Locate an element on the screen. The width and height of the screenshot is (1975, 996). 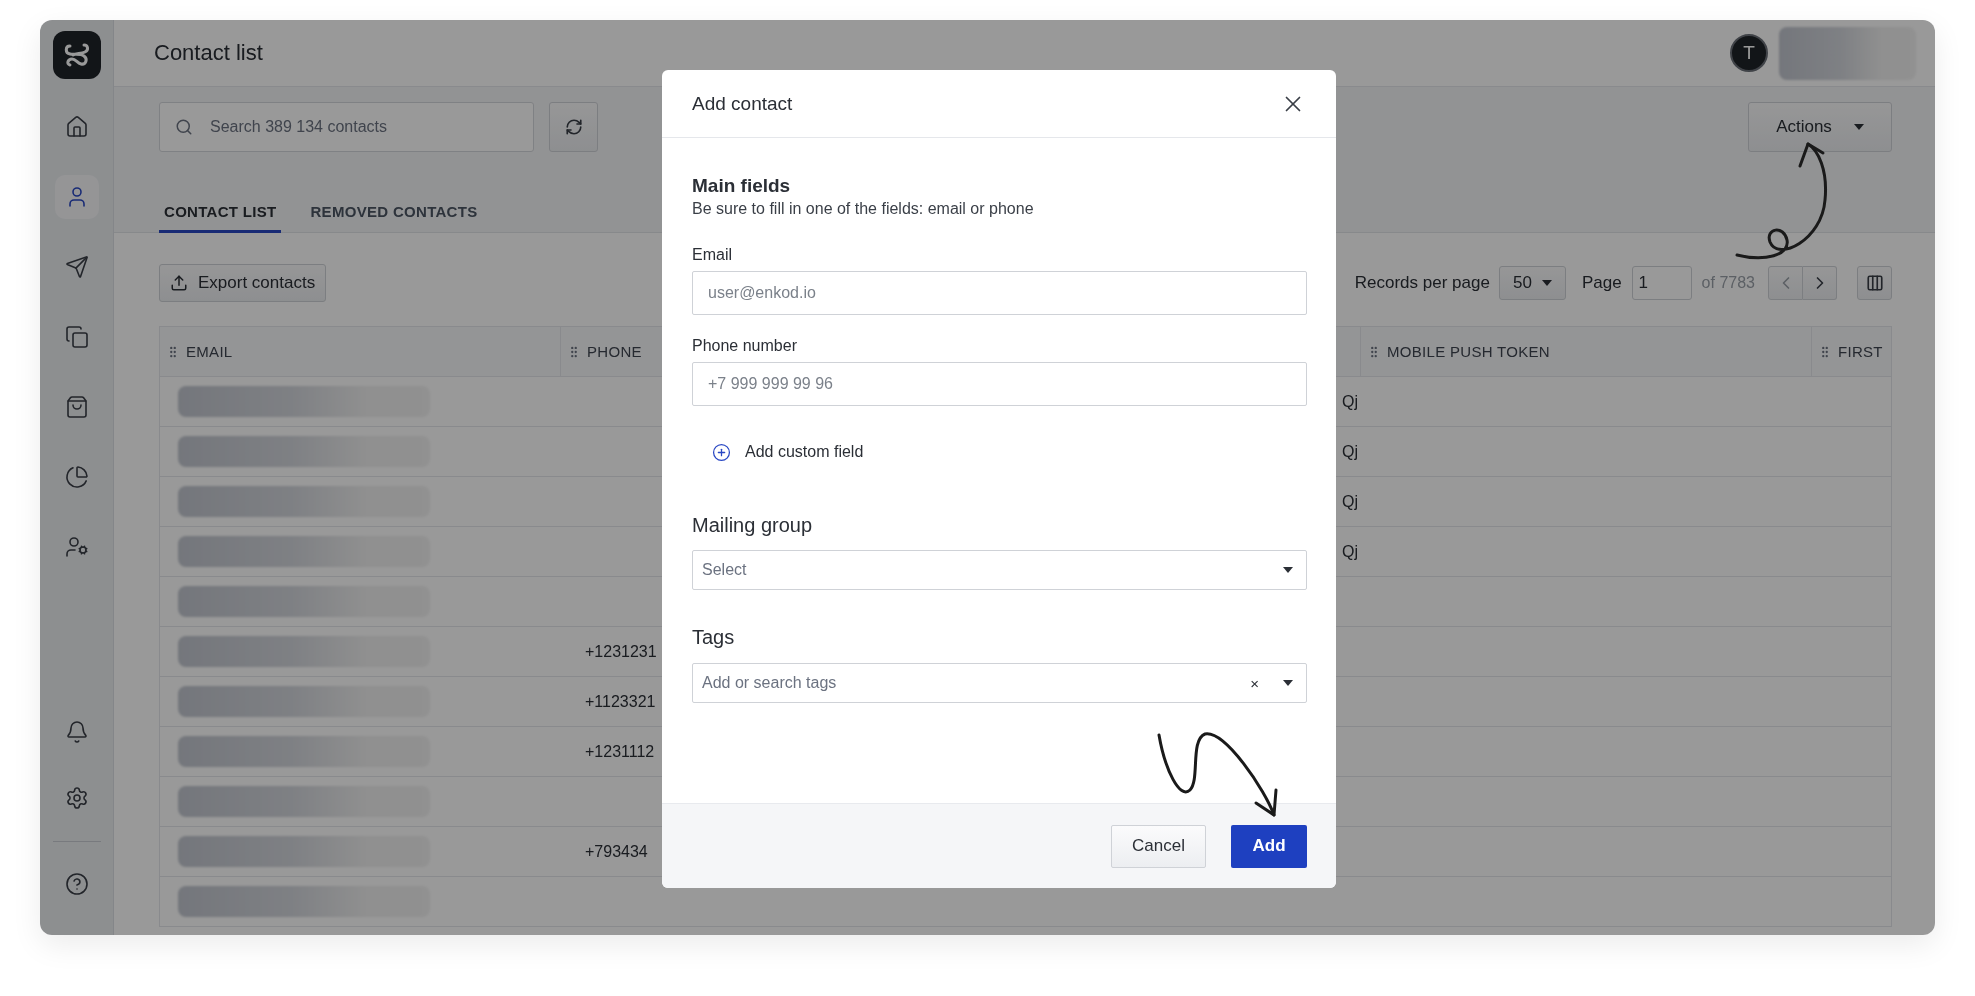
columns-button is located at coordinates (1874, 283).